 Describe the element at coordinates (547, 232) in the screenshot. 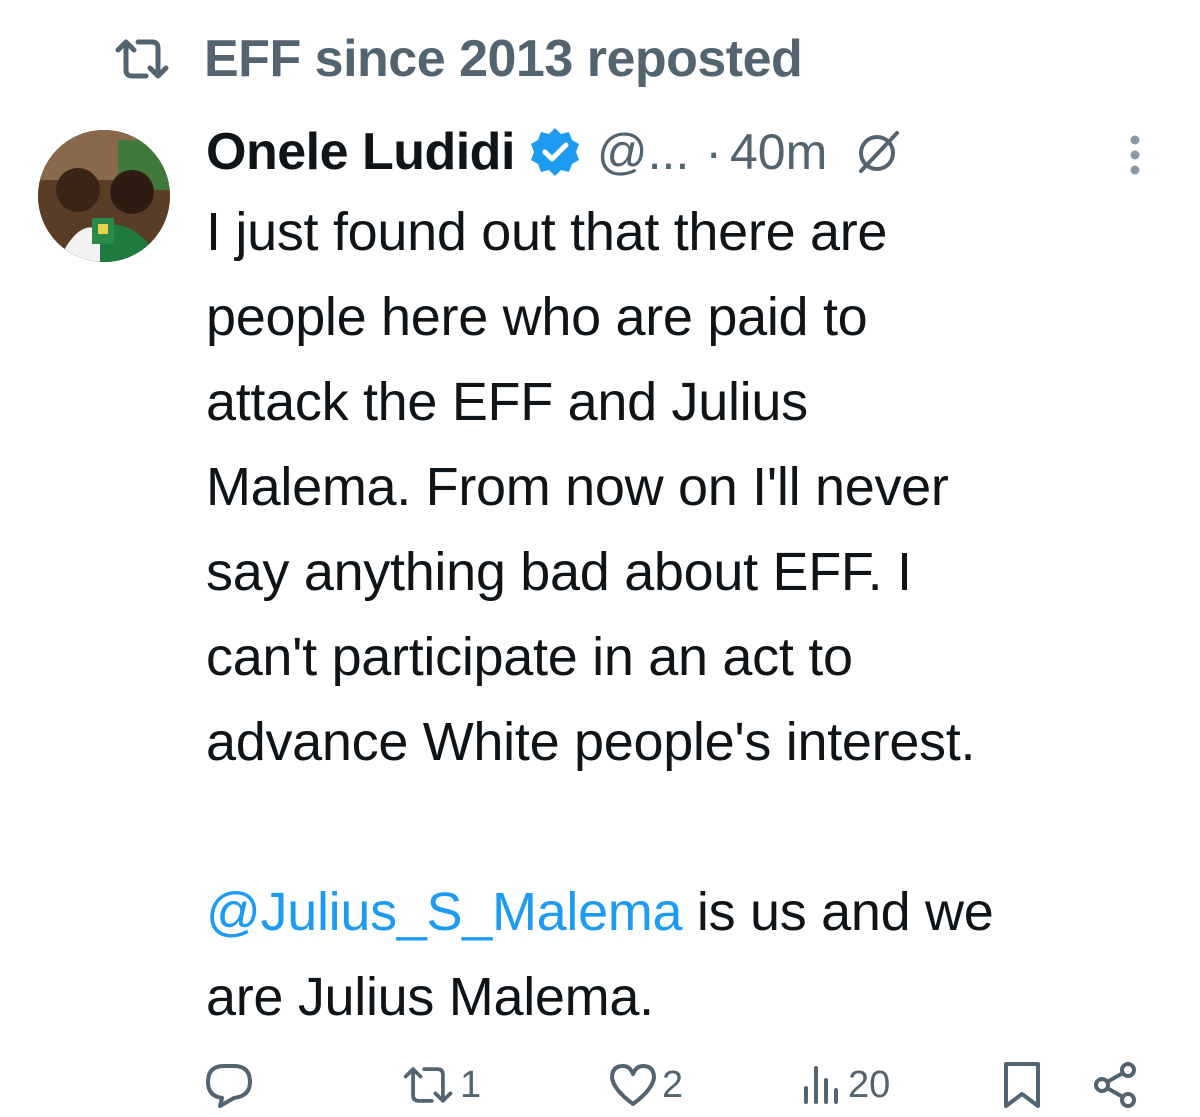

I see `tweet-line: I just found out that there are` at that location.